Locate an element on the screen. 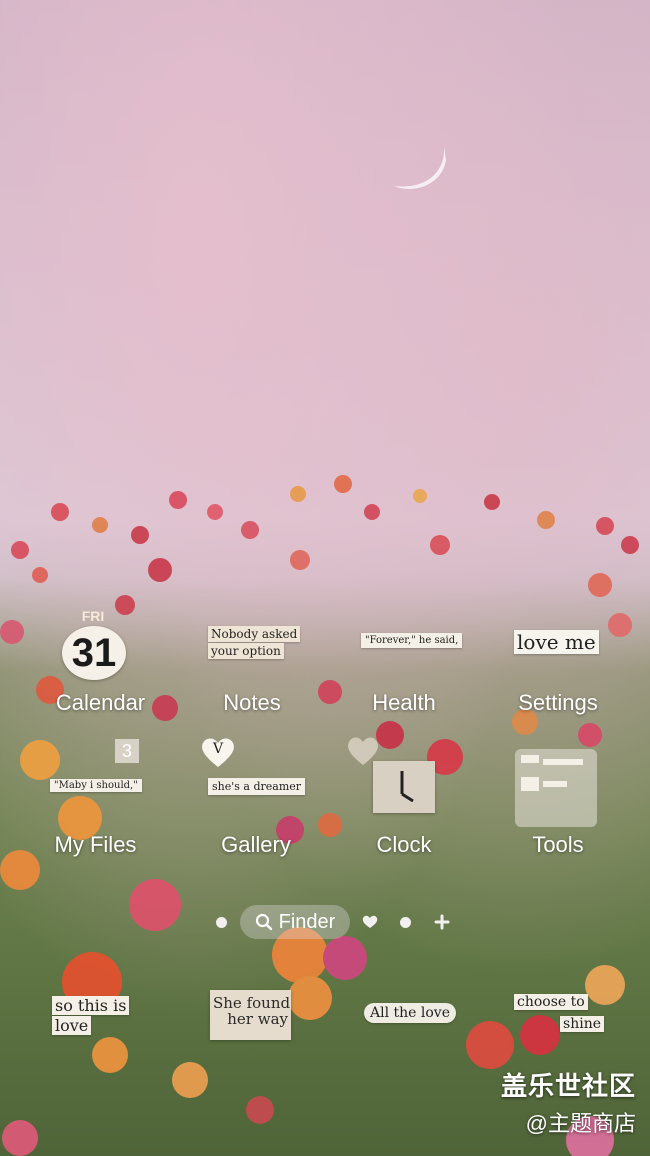 This screenshot has height=1156, width=650. my-files-caption: "Maby i should," is located at coordinates (96, 785).